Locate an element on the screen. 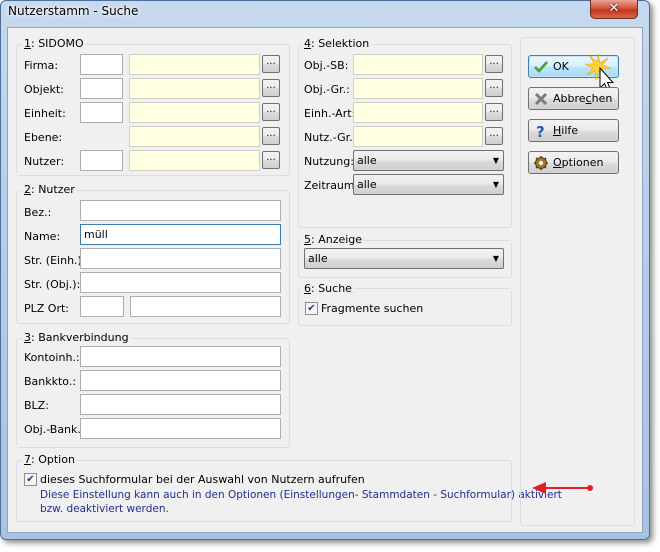  label-blz: BLZ: is located at coordinates (36, 405).